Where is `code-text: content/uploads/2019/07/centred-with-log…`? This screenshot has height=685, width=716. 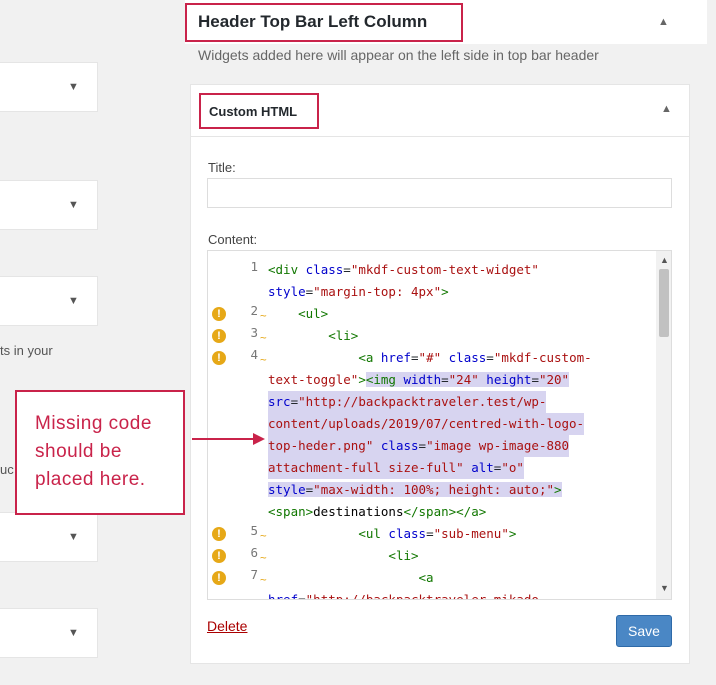
code-text: content/uploads/2019/07/centred-with-log… is located at coordinates (426, 424).